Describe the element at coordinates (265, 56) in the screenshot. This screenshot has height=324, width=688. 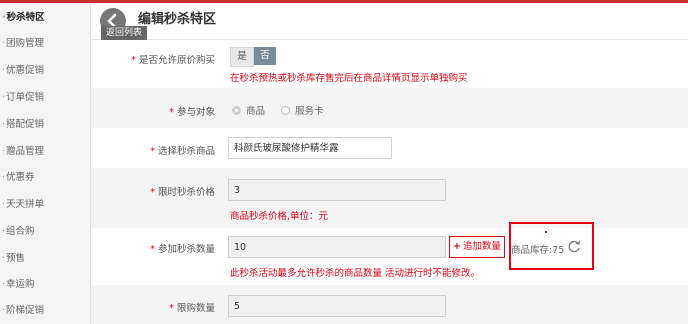
I see `toggle-option-no: 否` at that location.